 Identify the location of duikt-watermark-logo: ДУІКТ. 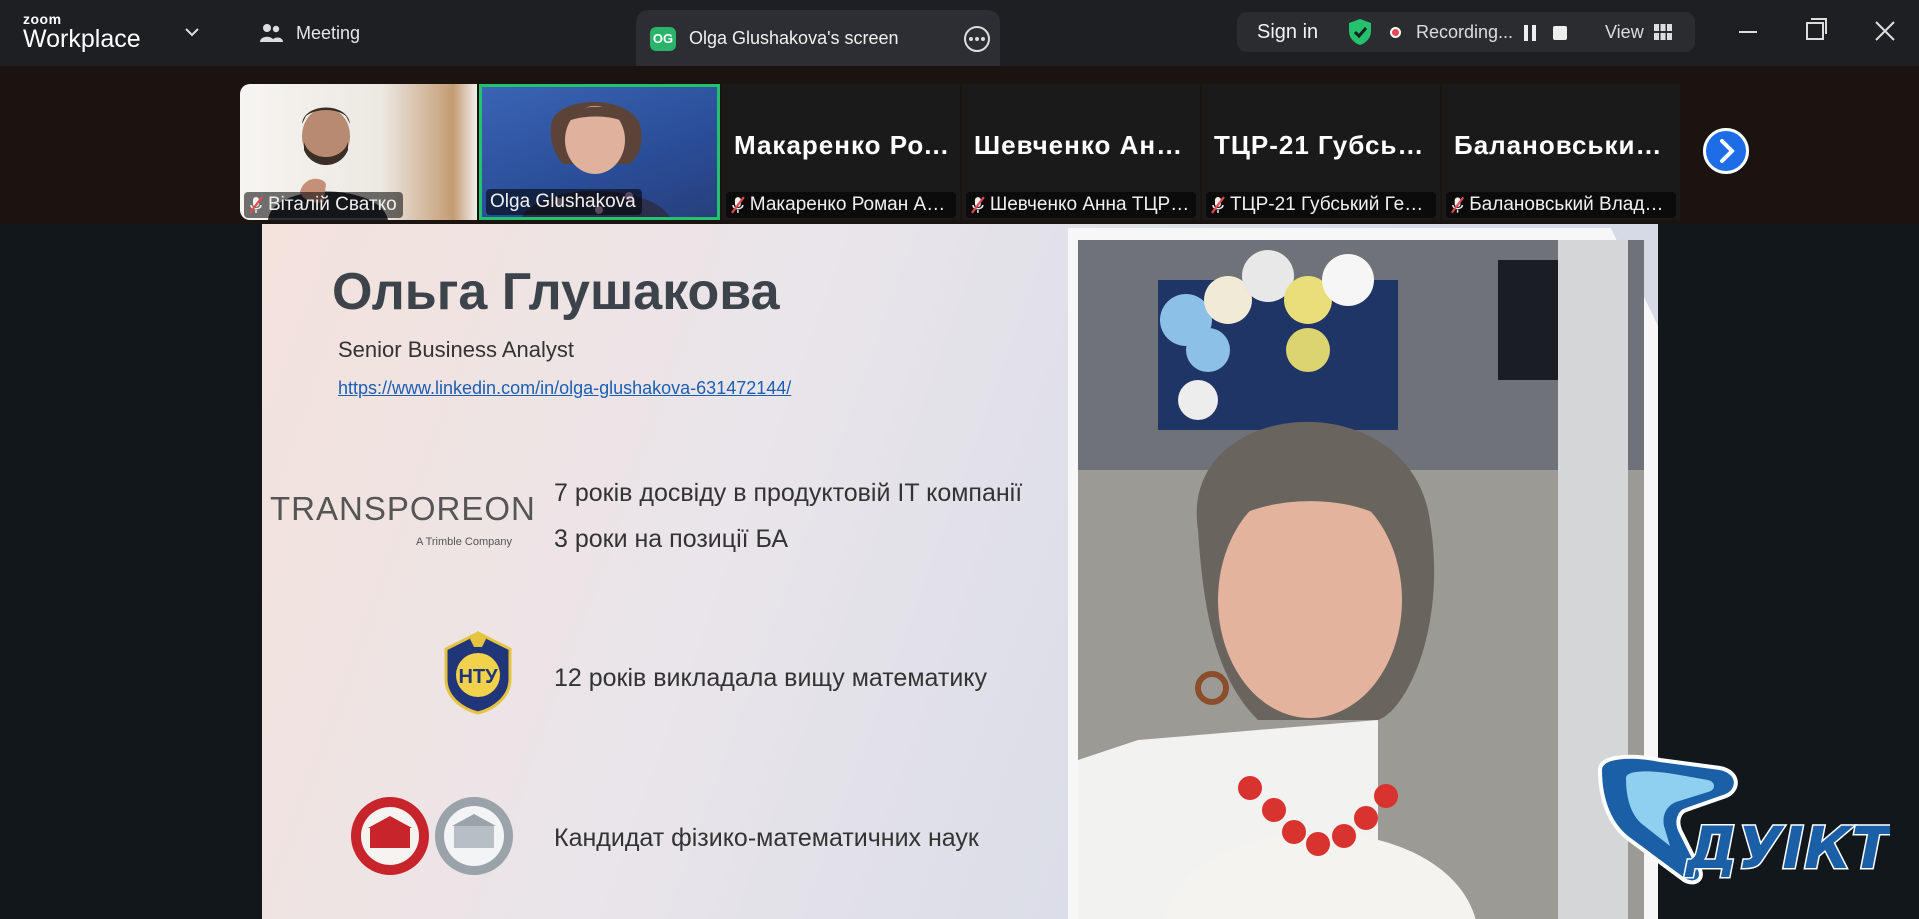
(1743, 819).